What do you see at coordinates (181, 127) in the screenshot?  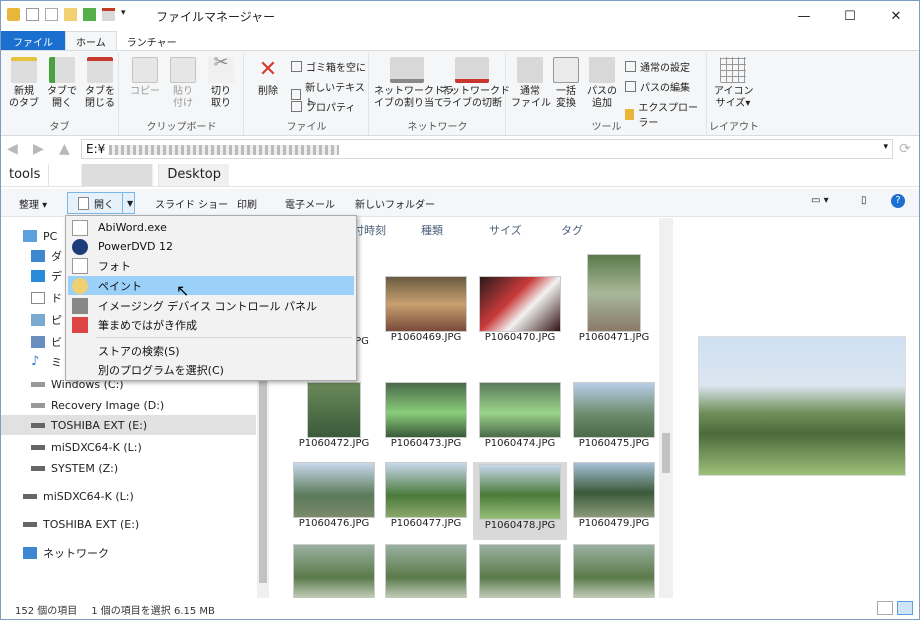 I see `clipboard-group-label: クリップボード` at bounding box center [181, 127].